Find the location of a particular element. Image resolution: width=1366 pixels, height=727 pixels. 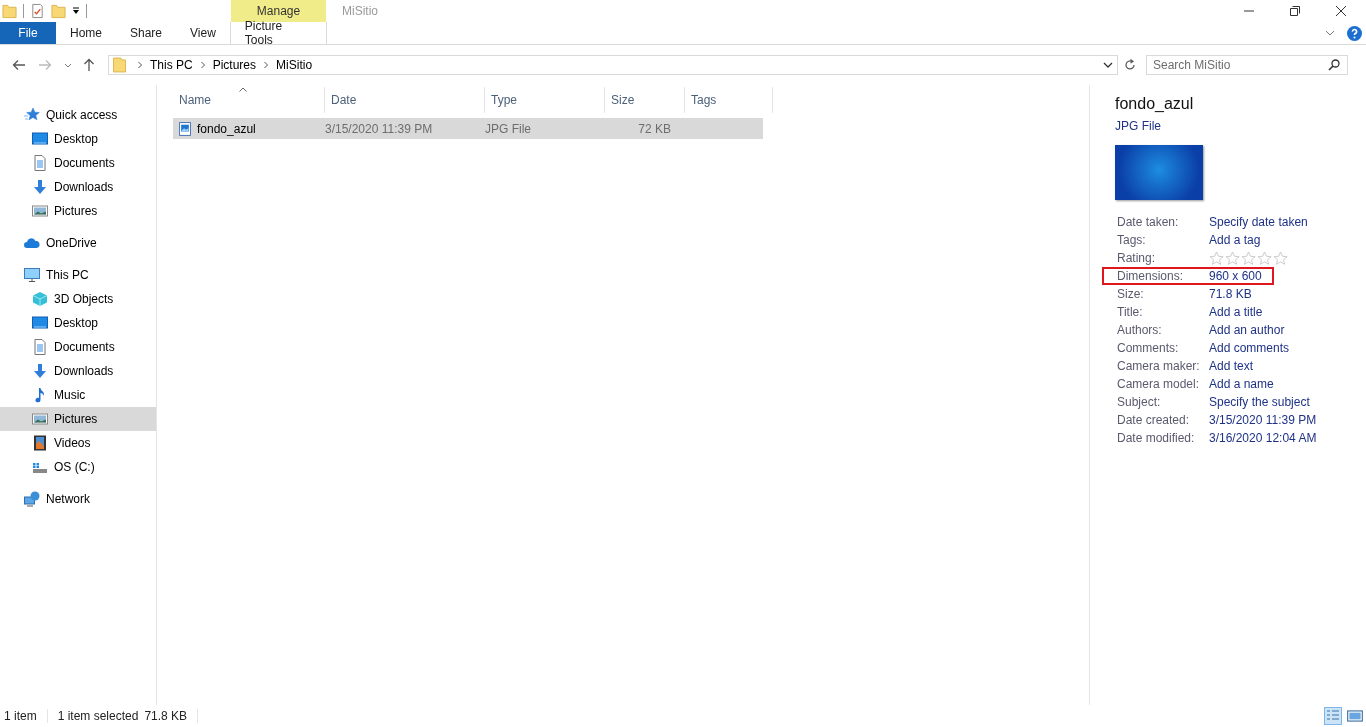

property-value: 71.8 KB is located at coordinates (1230, 294).